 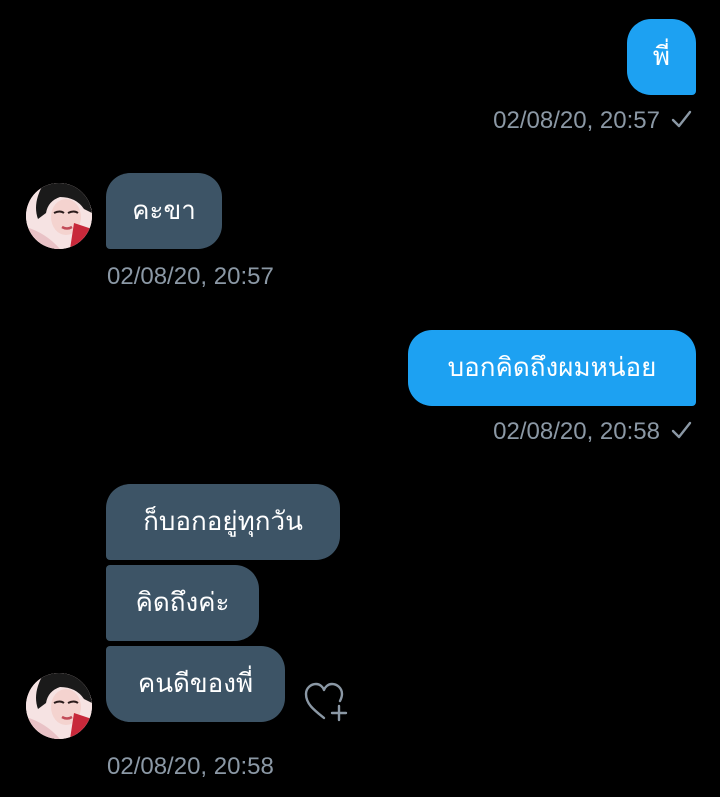 I want to click on incoming-message-bubble: คะขา, so click(x=164, y=211).